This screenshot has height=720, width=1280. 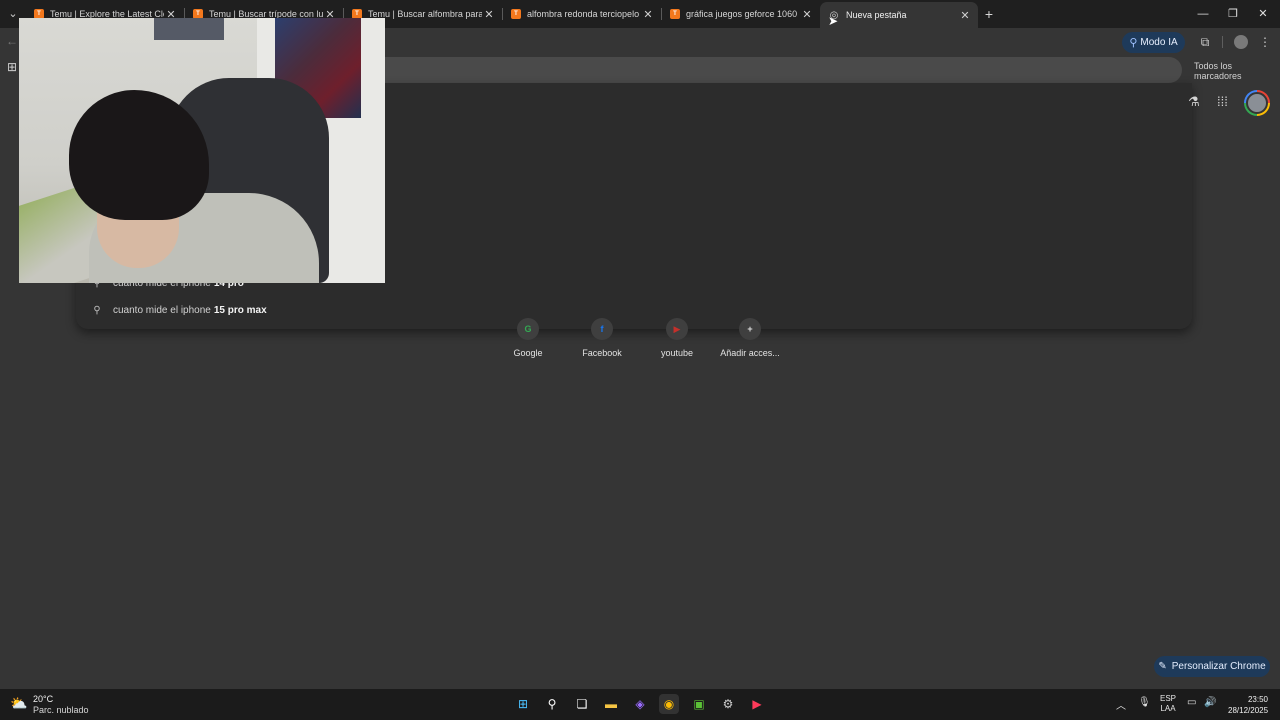 I want to click on windows-start-icon: ⊞, so click(x=523, y=704).